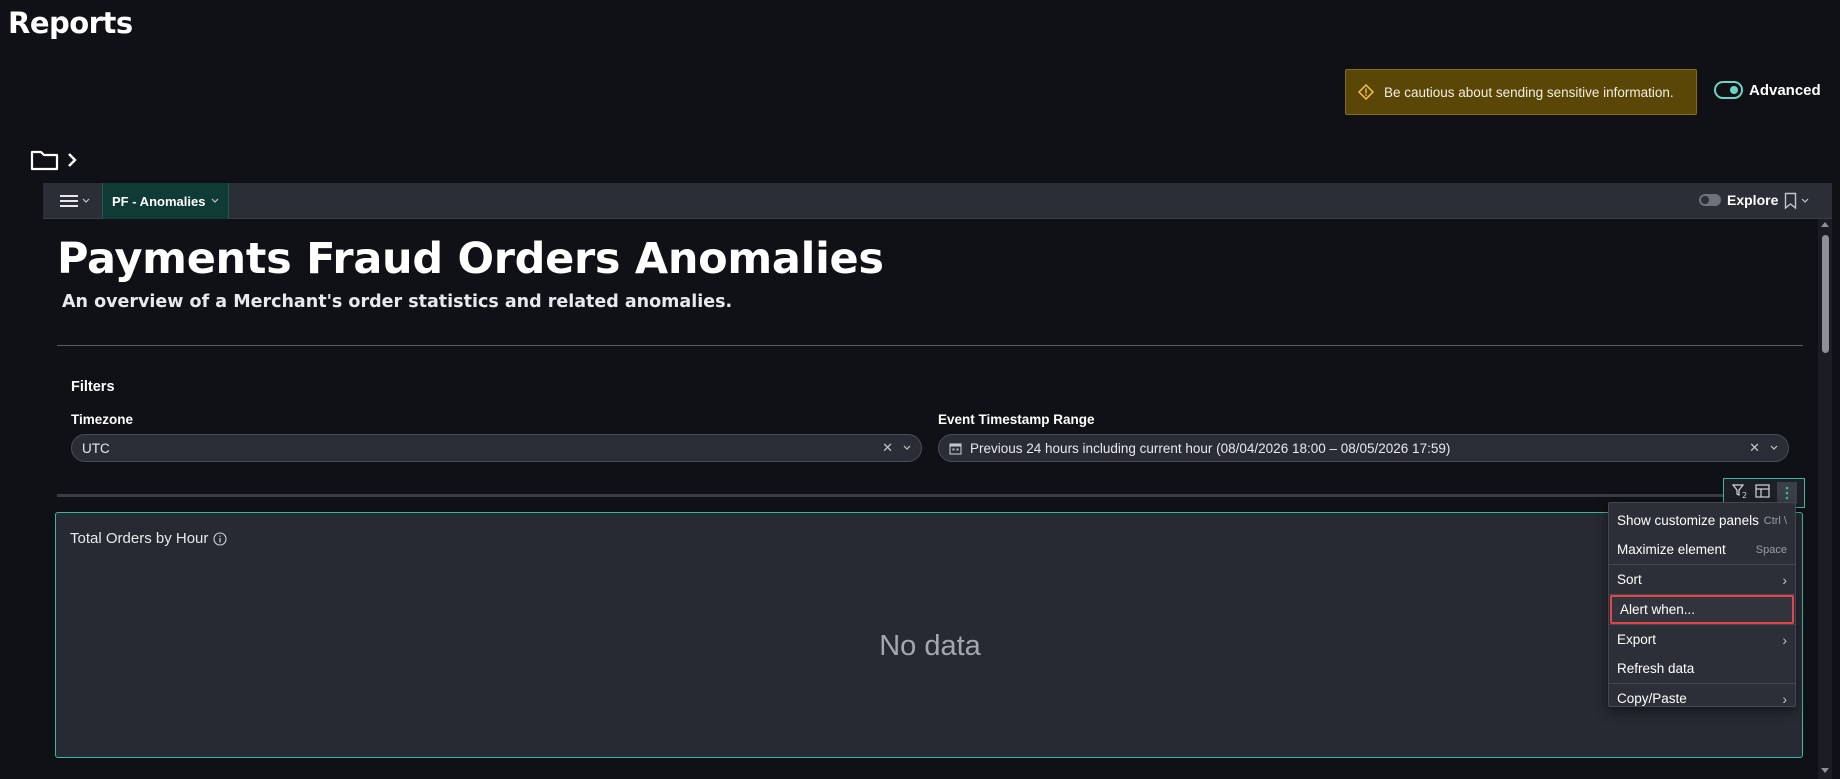  I want to click on panel-title: Total Orders by Hour, so click(148, 538).